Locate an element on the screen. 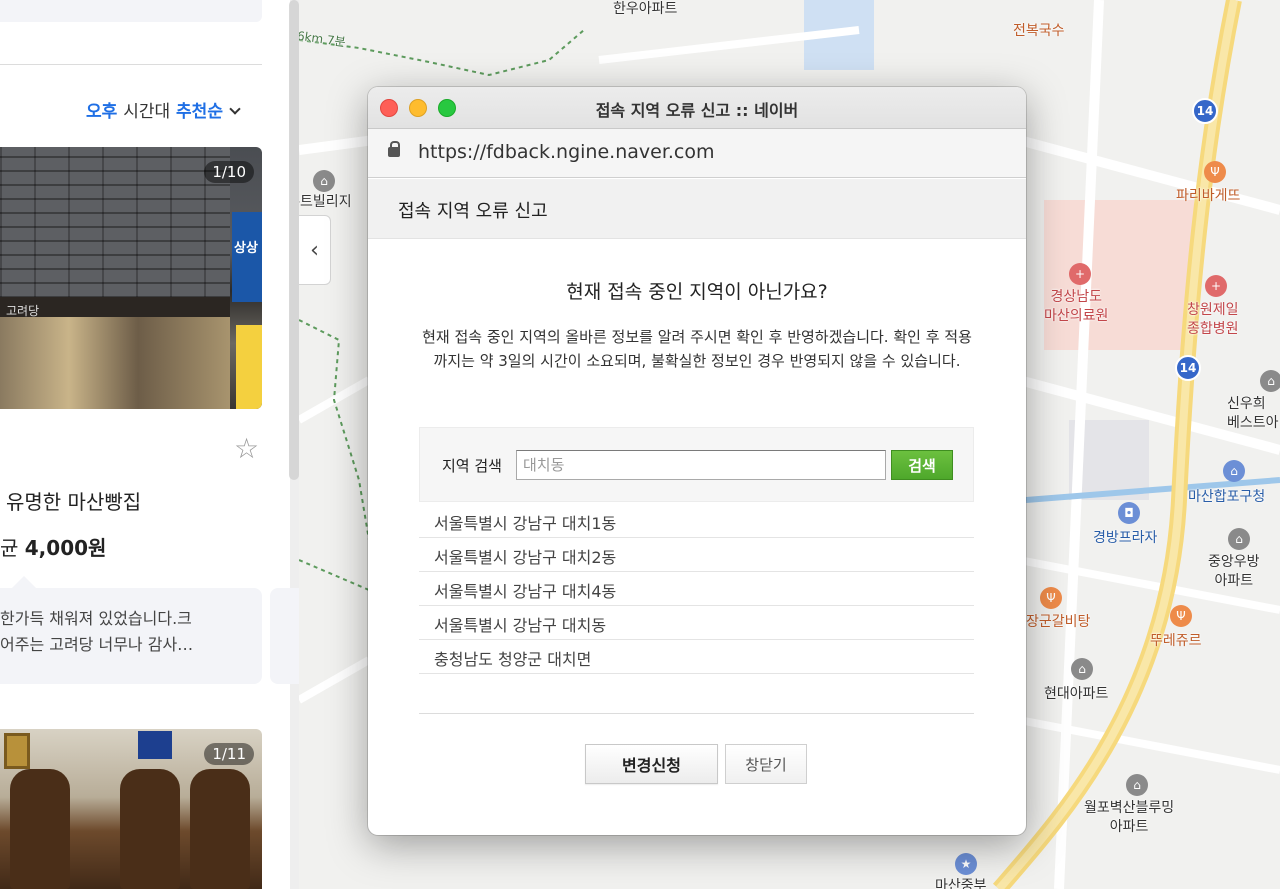 The width and height of the screenshot is (1280, 889). collapse-panel-button: ‹ is located at coordinates (315, 250).